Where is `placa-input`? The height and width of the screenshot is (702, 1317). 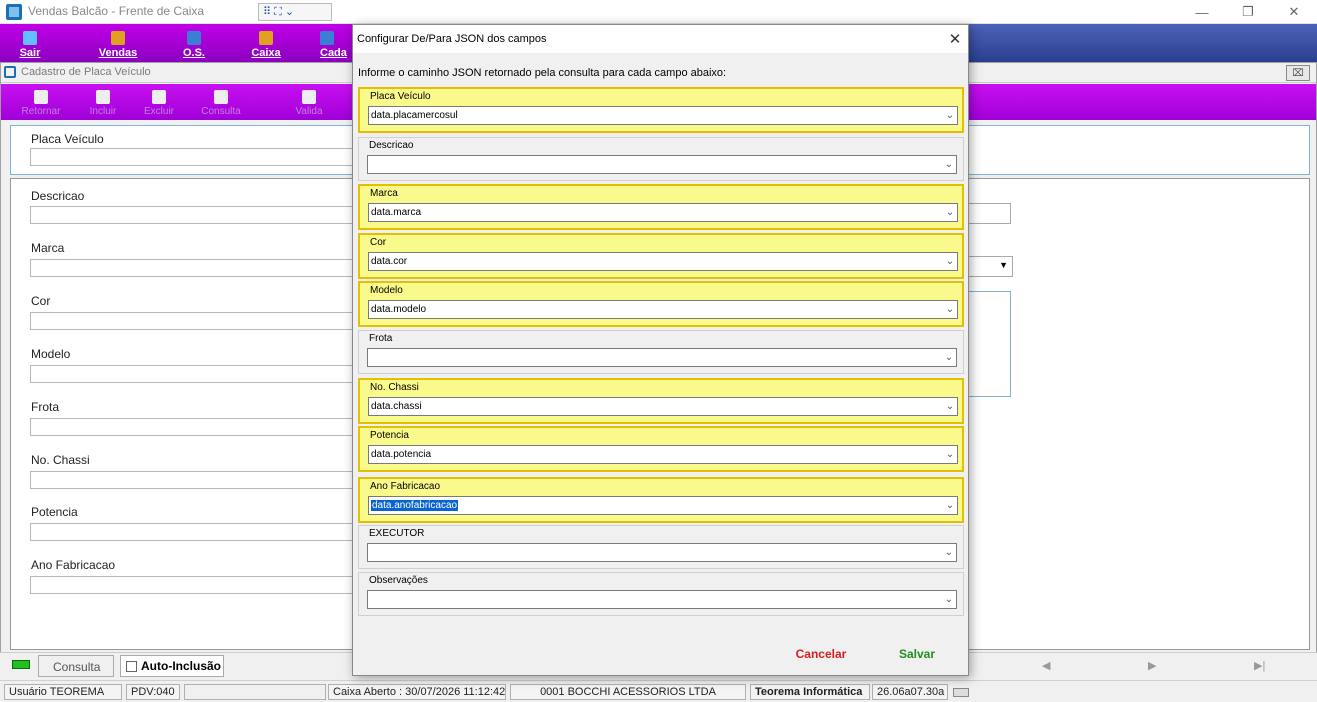 placa-input is located at coordinates (195, 157).